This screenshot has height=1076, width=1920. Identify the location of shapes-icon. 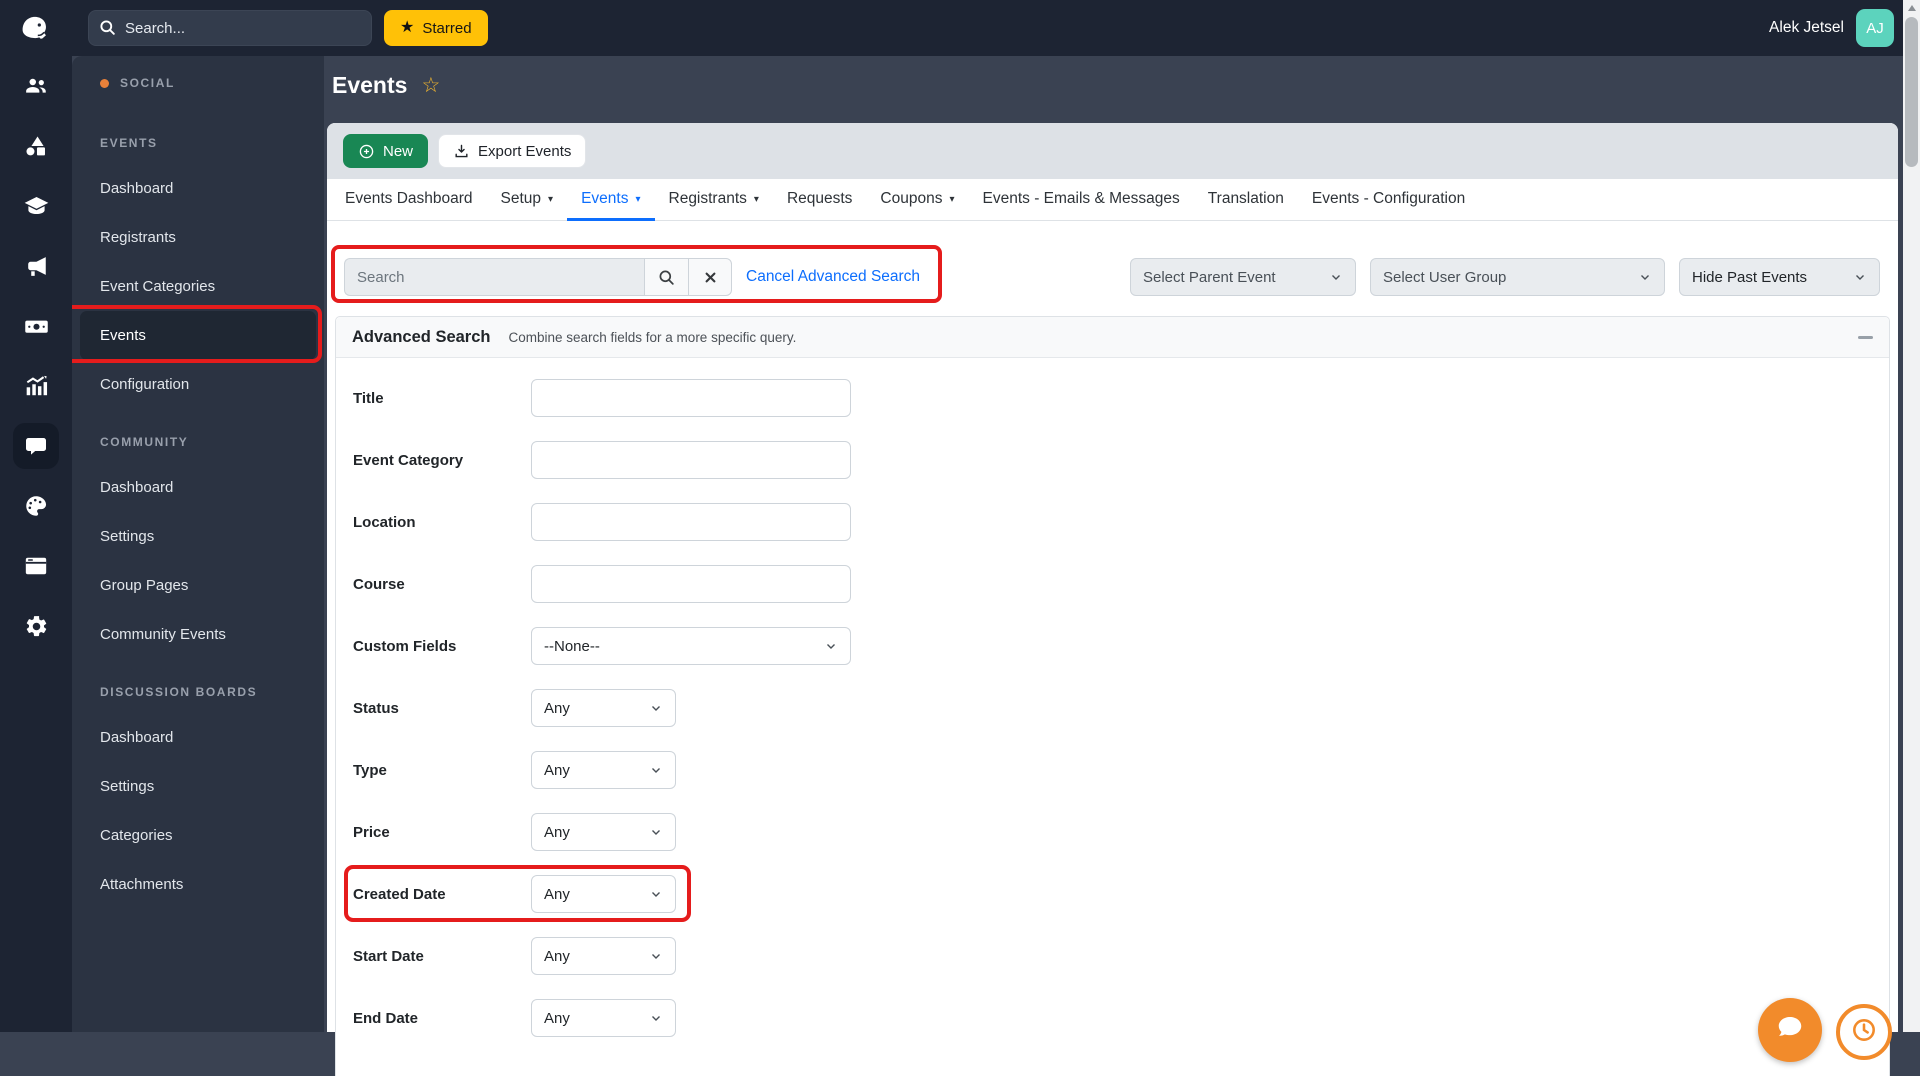
(35, 146).